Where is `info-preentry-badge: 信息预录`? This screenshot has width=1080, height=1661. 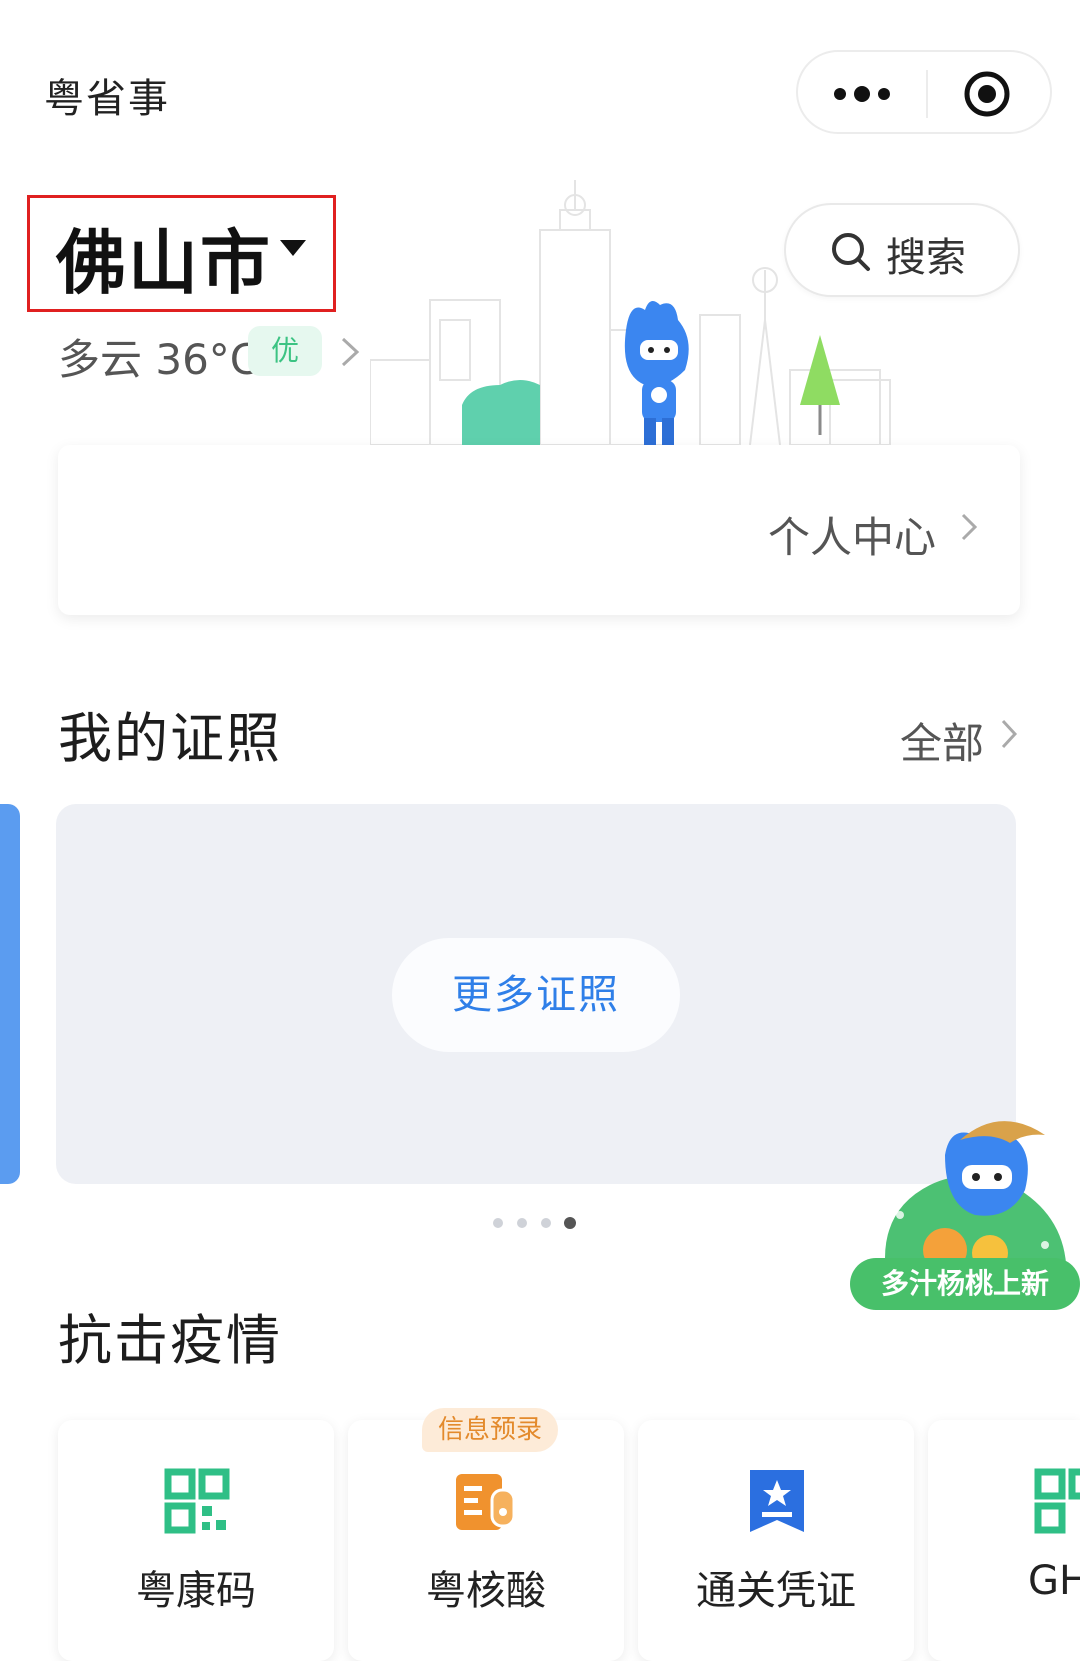 info-preentry-badge: 信息预录 is located at coordinates (490, 1430).